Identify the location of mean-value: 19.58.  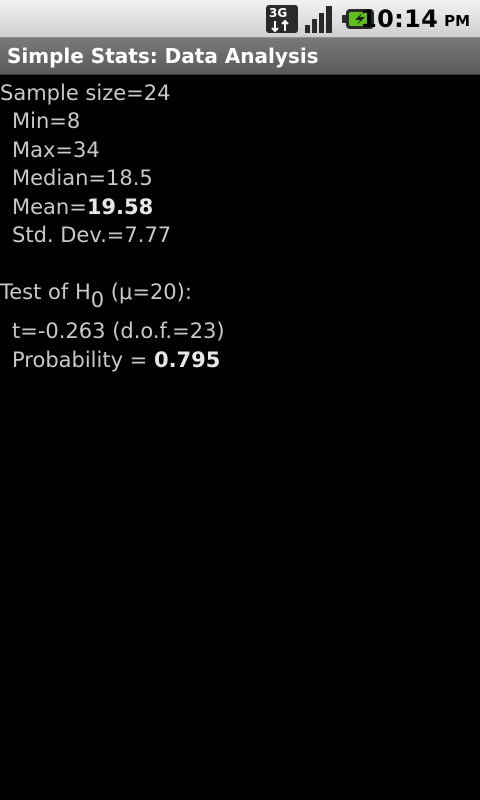
(120, 207).